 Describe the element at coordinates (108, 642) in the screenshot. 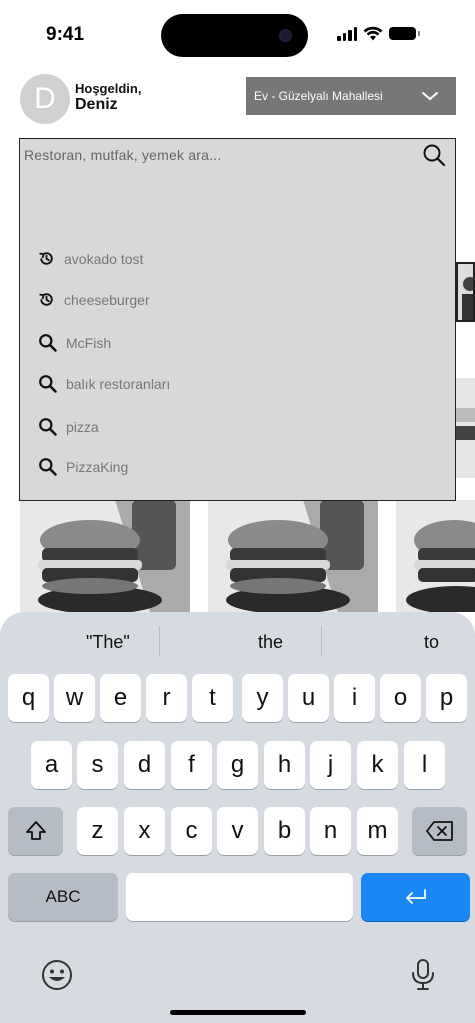

I see `prediction-item: "The"` at that location.